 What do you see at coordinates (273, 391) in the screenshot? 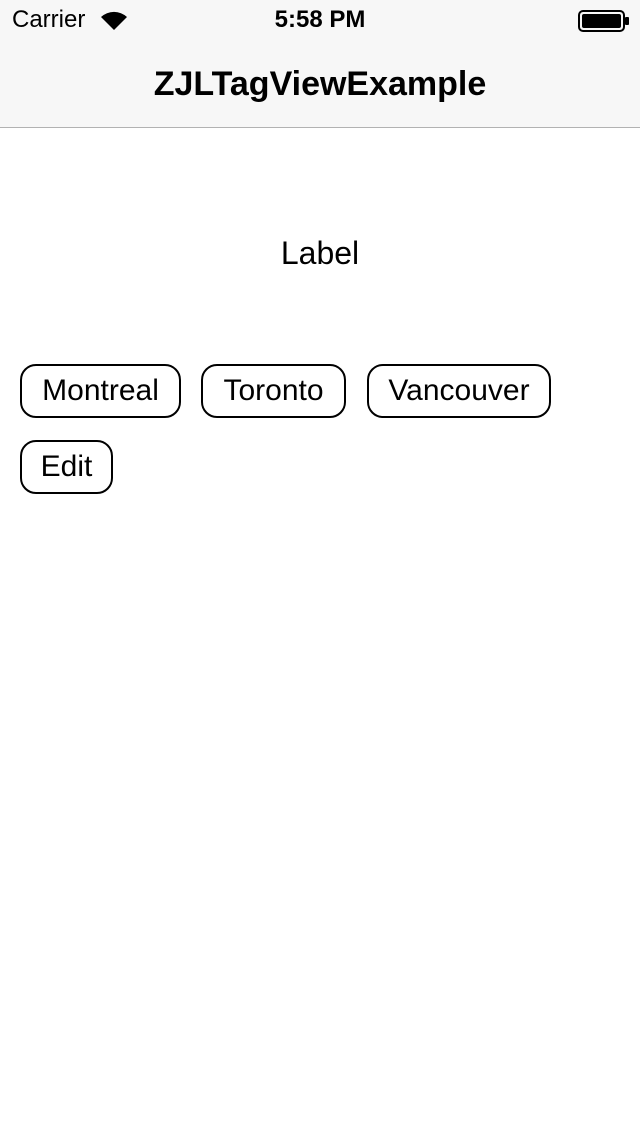
I see `tag-toronto: Toronto` at bounding box center [273, 391].